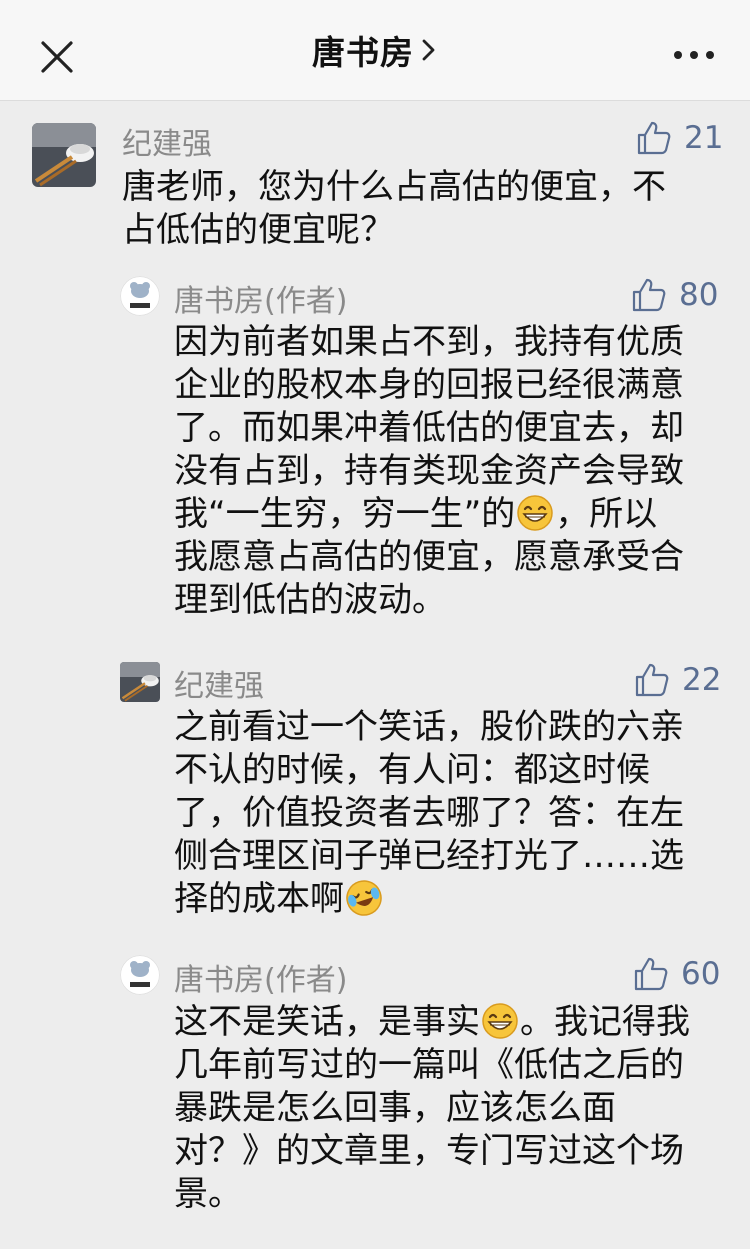  Describe the element at coordinates (679, 138) in the screenshot. I see `like-button: 21` at that location.